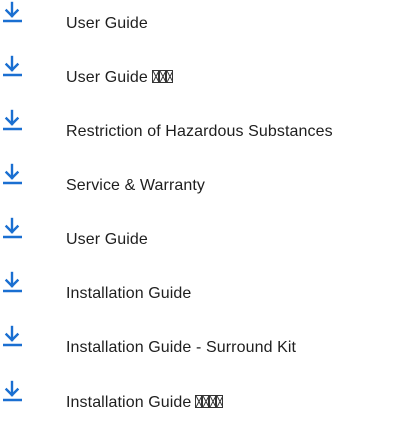  I want to click on download-item: Installation Guide - Surround Kit, so click(202, 344).